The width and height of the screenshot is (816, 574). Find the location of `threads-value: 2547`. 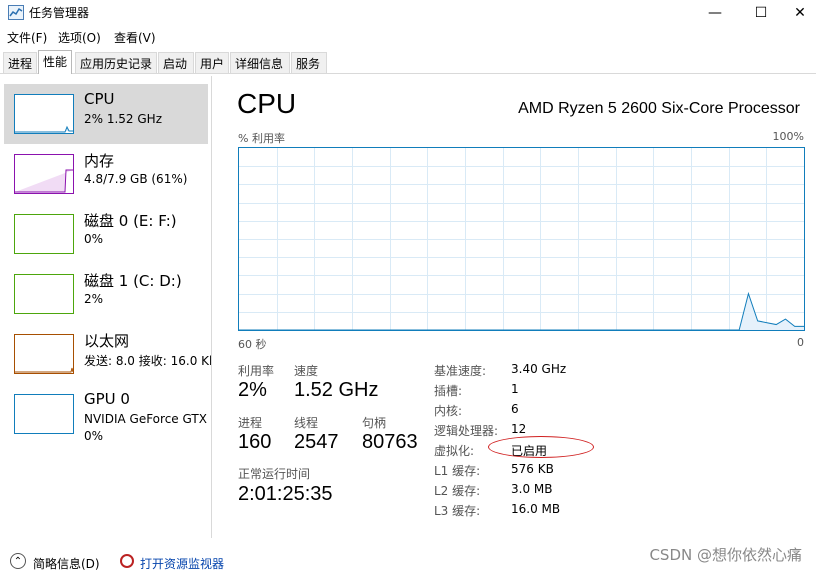

threads-value: 2547 is located at coordinates (316, 442).